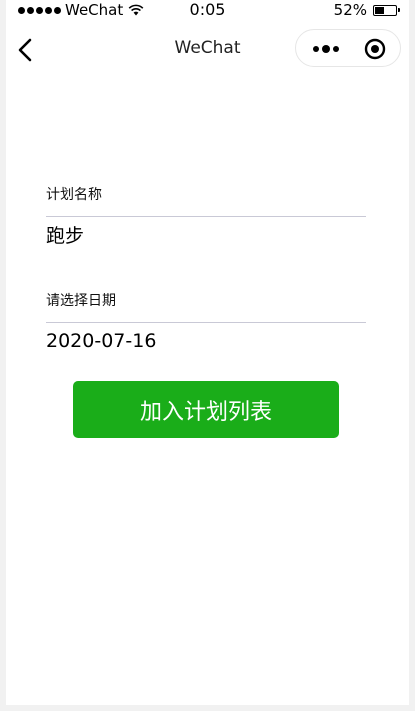 The image size is (415, 711). Describe the element at coordinates (206, 339) in the screenshot. I see `date-picker` at that location.